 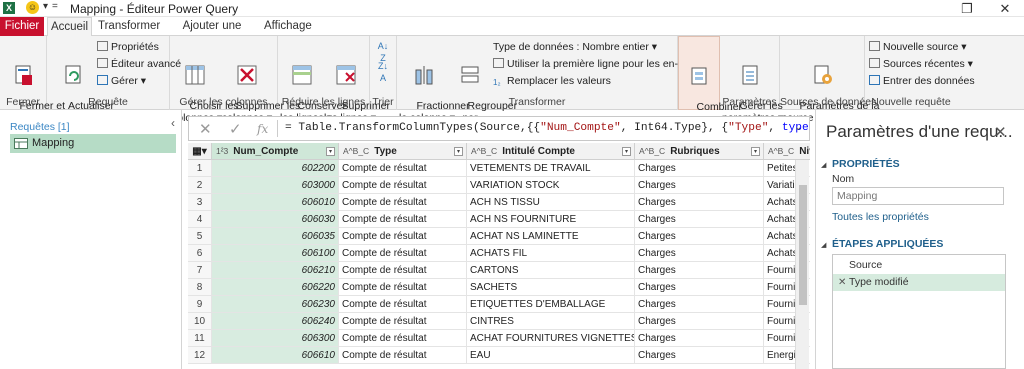 I want to click on table-cell: ACHAT FOURNITURES VIGNETTES, so click(x=551, y=338).